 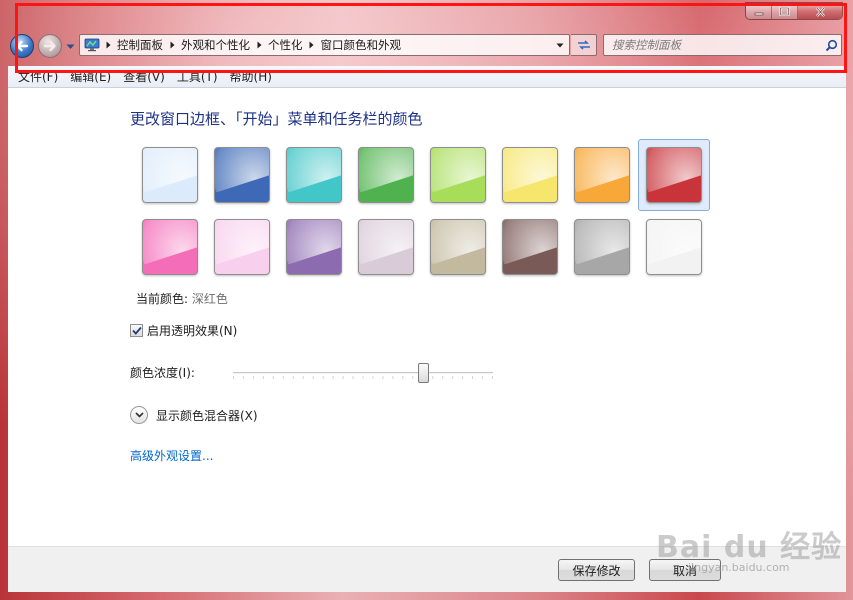 I want to click on address-bar: 控制面板 外观和个性化 个性化 窗口颜色和外观, so click(x=324, y=45).